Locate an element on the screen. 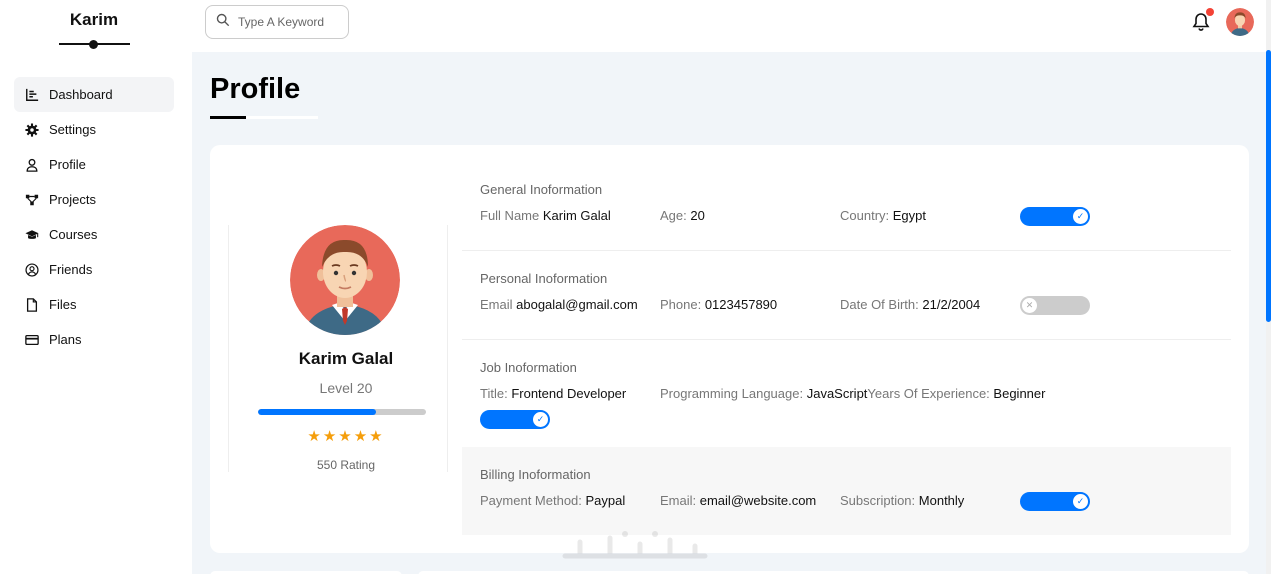  level-progress-fill is located at coordinates (317, 412).